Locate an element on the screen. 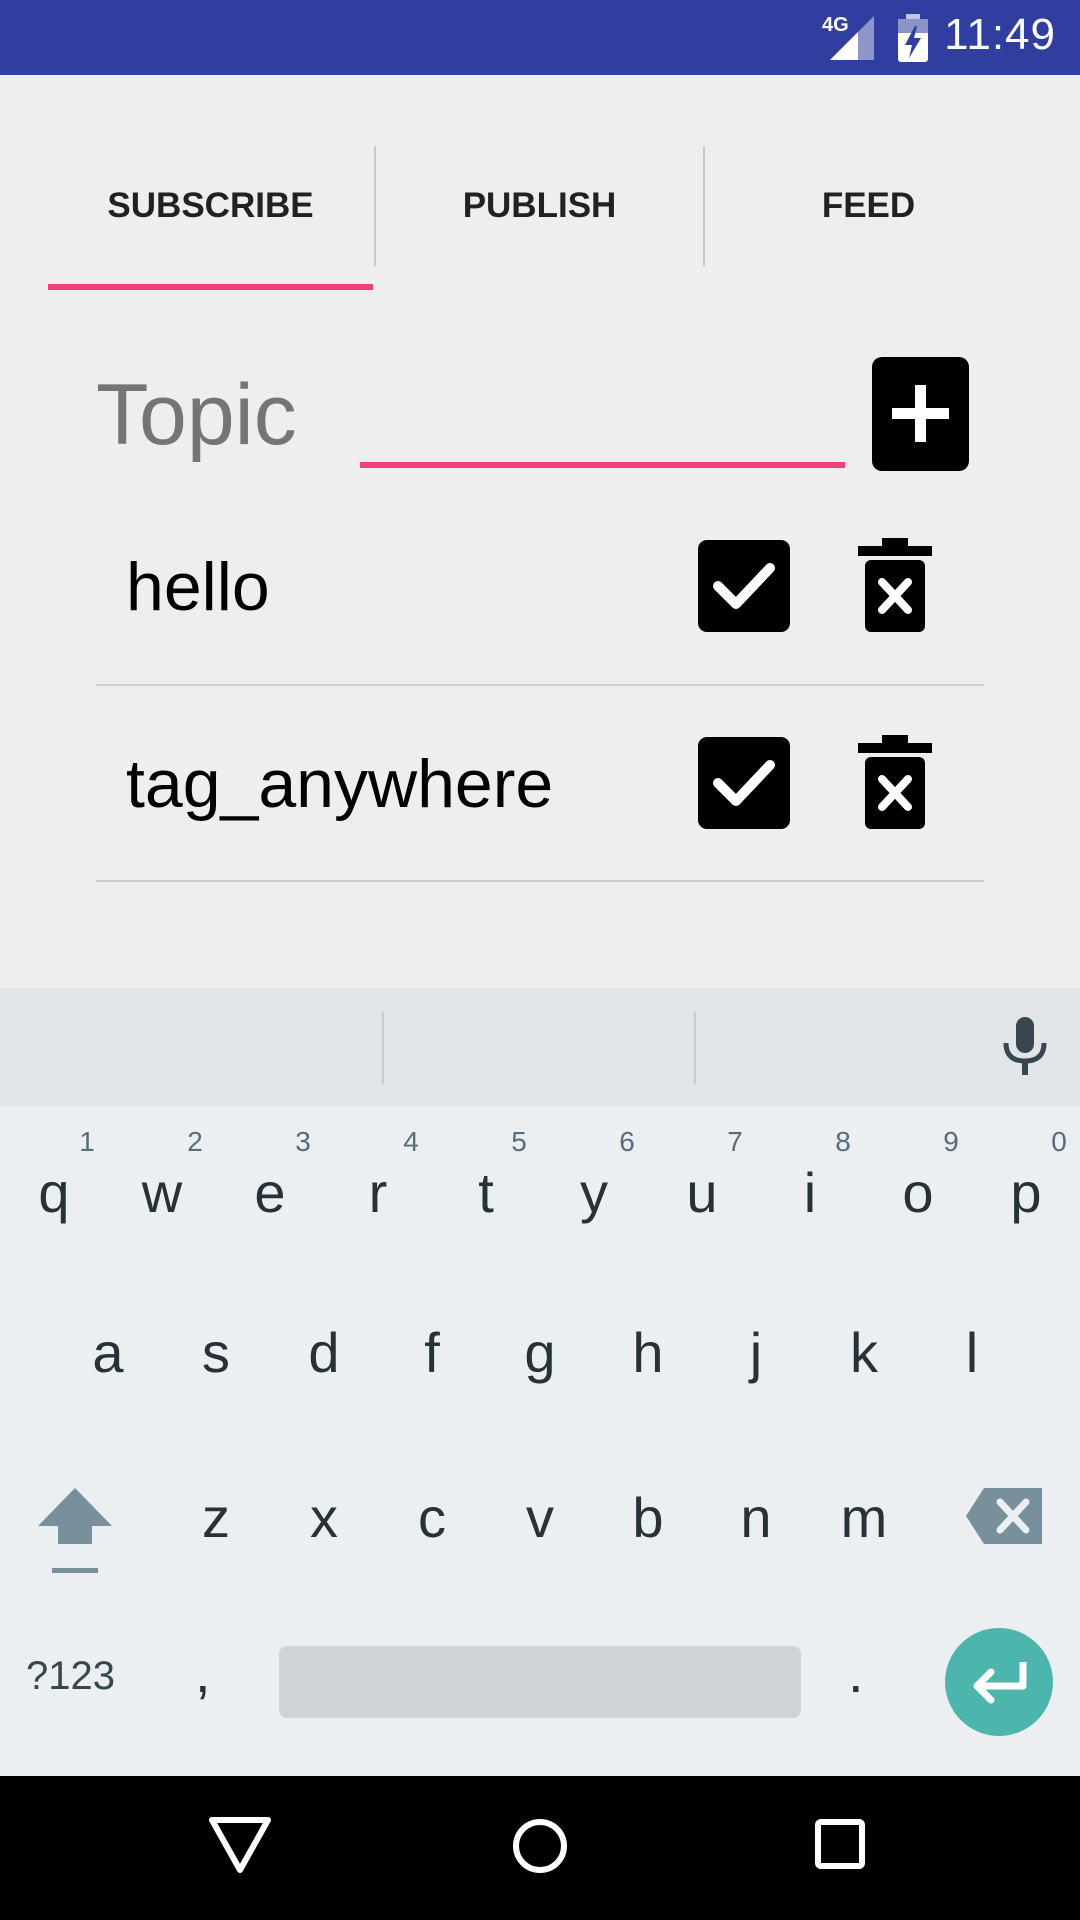 The image size is (1080, 1920). key-hint: 0 is located at coordinates (1059, 1141).